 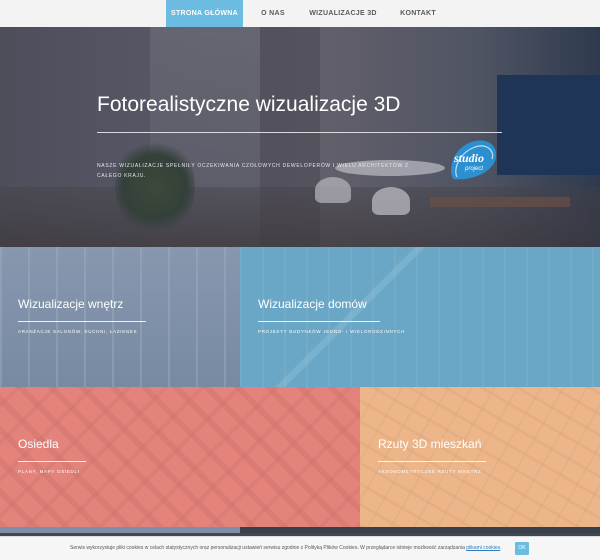 I want to click on tile-subtitle: PLANY, MAPY OSIEDLI, so click(x=49, y=471).